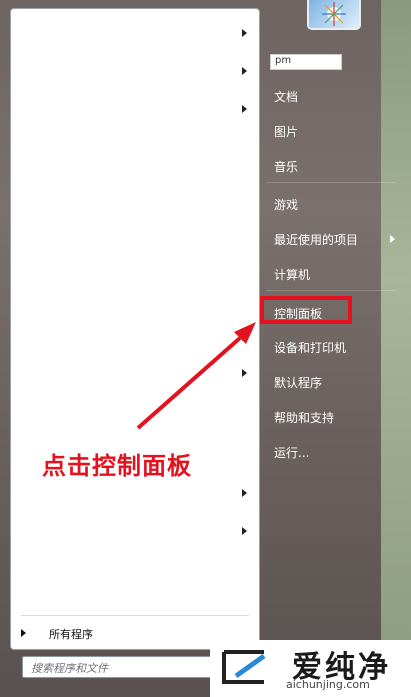  What do you see at coordinates (327, 95) in the screenshot?
I see `menu-item-documents: 文档` at bounding box center [327, 95].